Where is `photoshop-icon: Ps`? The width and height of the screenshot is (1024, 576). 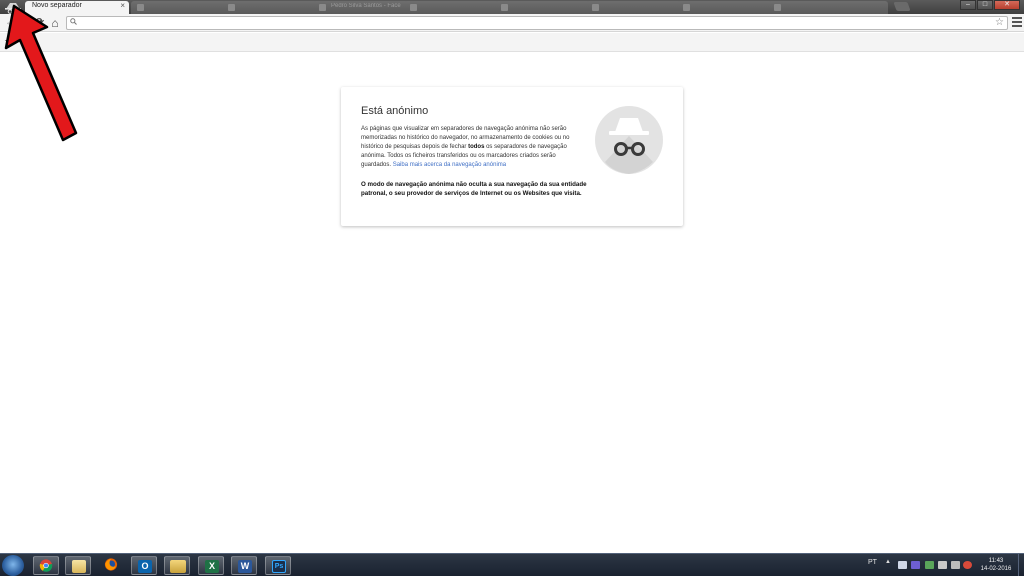
photoshop-icon: Ps is located at coordinates (279, 566).